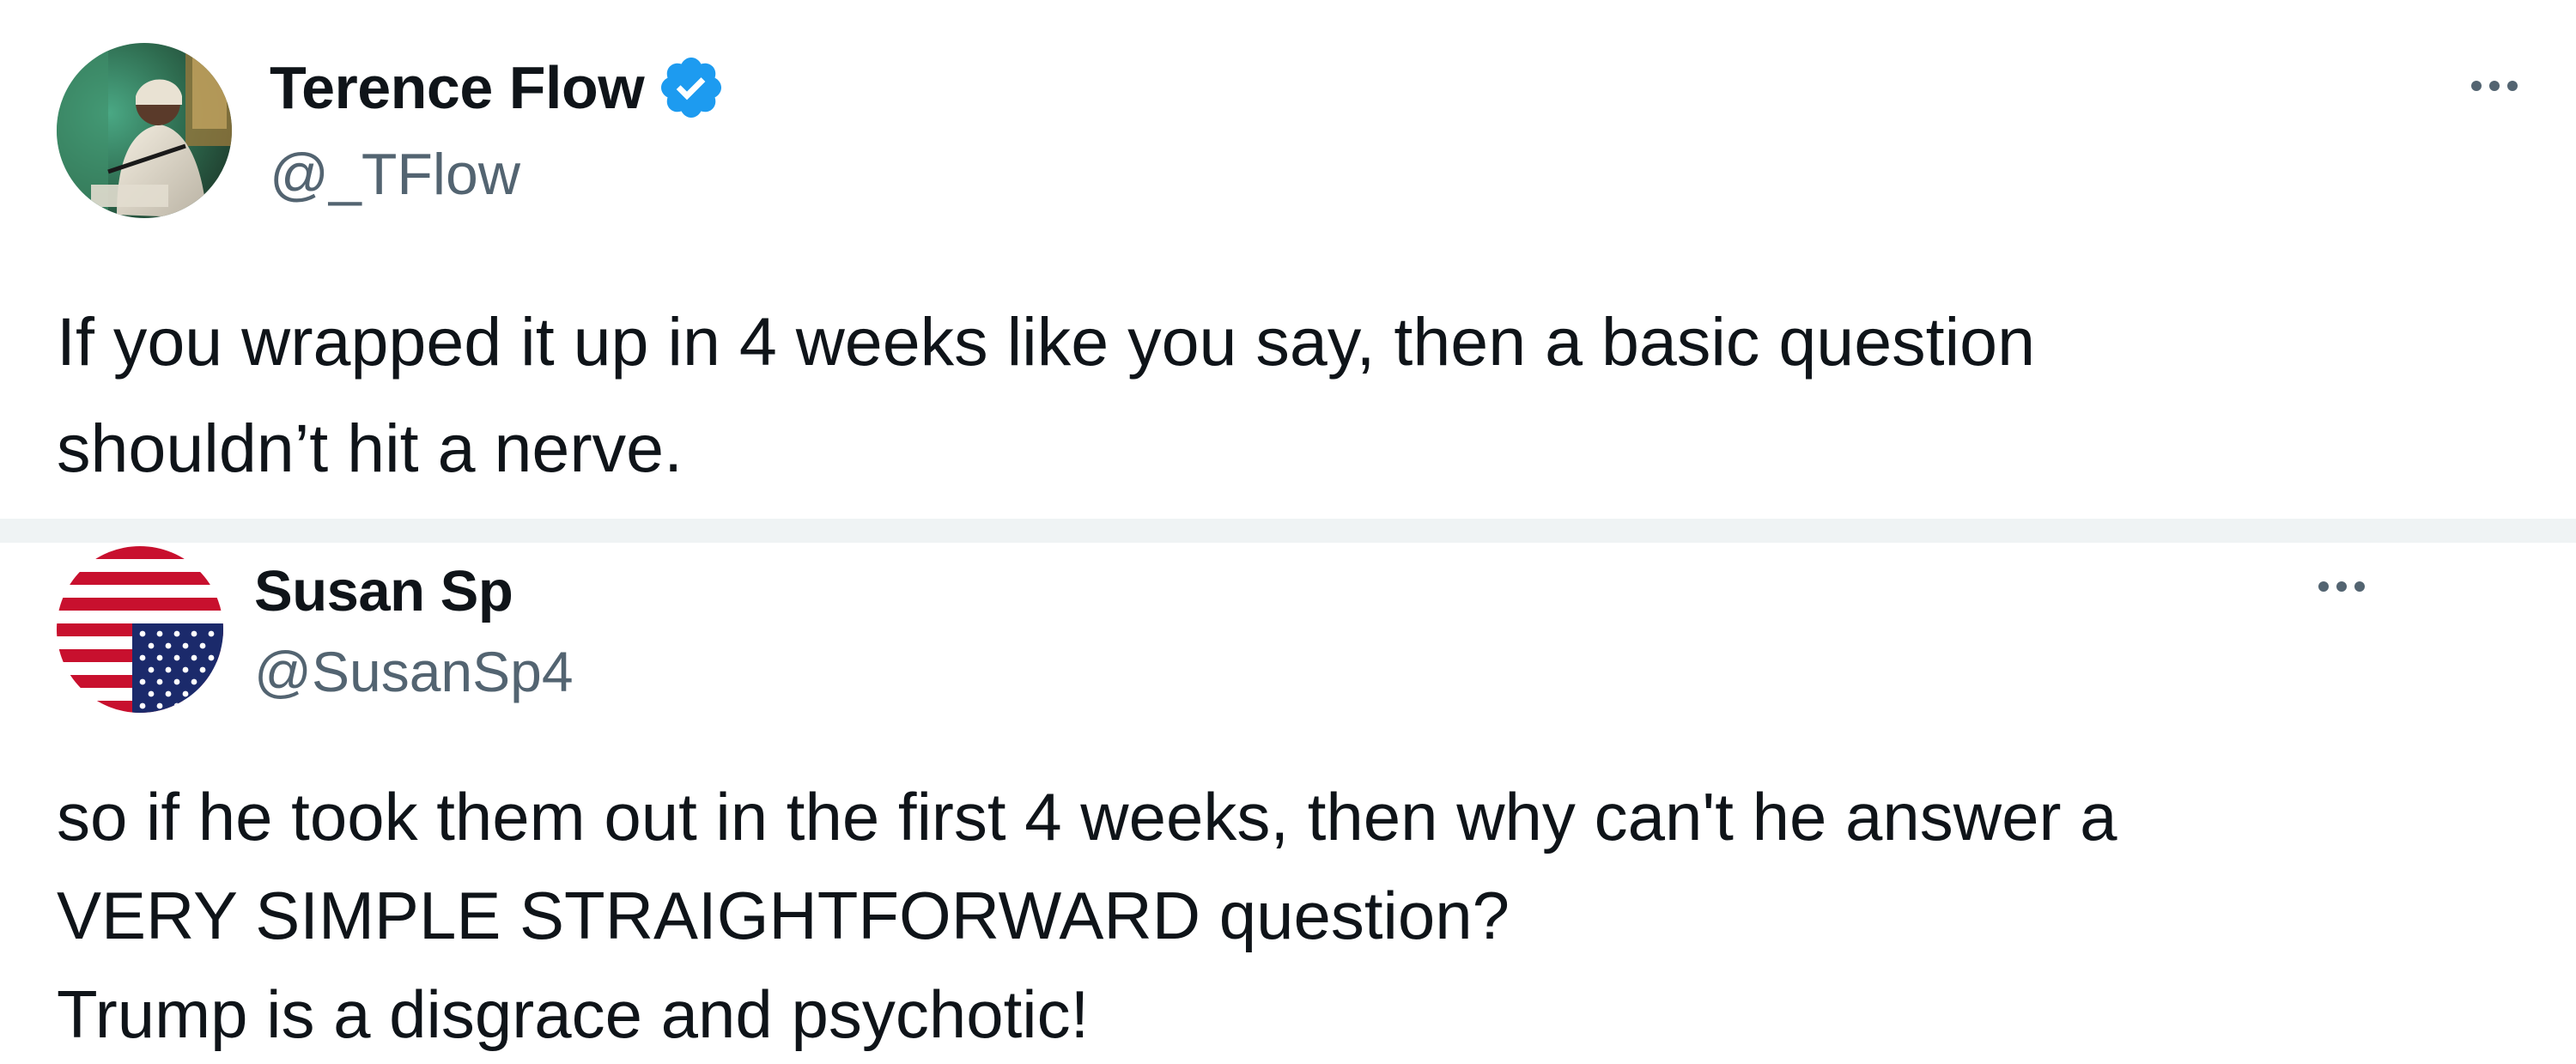  What do you see at coordinates (457, 87) in the screenshot?
I see `display-name: Terence Flow` at bounding box center [457, 87].